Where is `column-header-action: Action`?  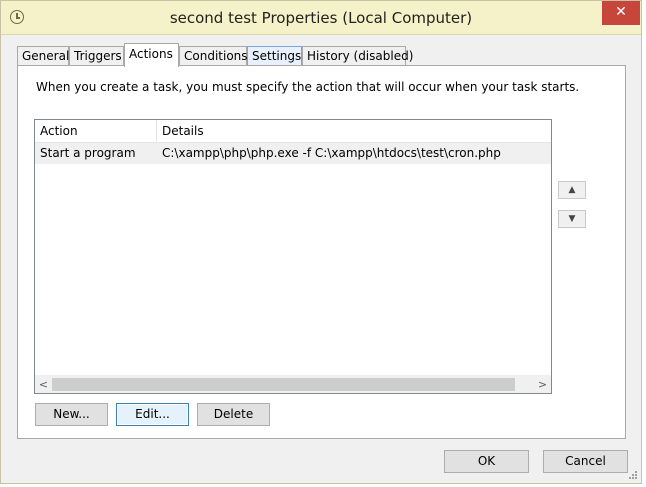 column-header-action: Action is located at coordinates (96, 131).